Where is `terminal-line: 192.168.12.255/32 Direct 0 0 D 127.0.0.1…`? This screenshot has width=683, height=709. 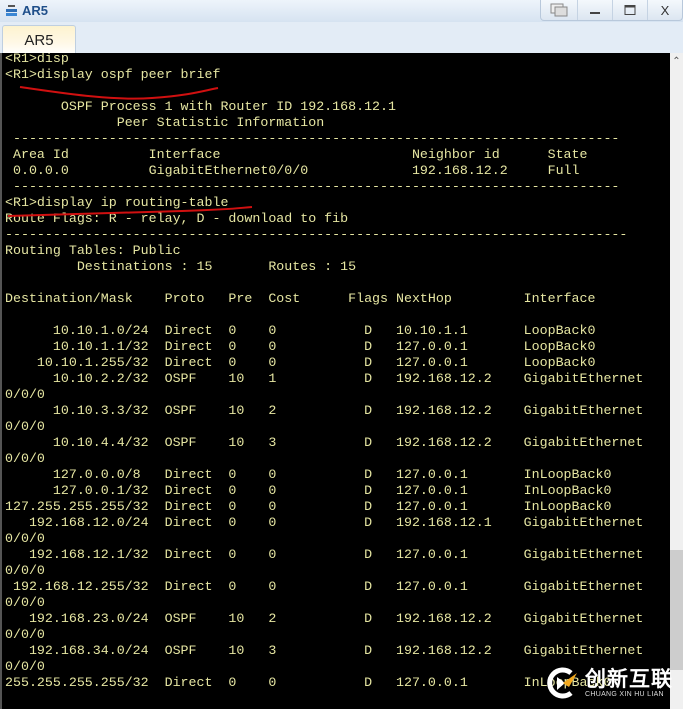 terminal-line: 192.168.12.255/32 Direct 0 0 D 127.0.0.1… is located at coordinates (324, 586).